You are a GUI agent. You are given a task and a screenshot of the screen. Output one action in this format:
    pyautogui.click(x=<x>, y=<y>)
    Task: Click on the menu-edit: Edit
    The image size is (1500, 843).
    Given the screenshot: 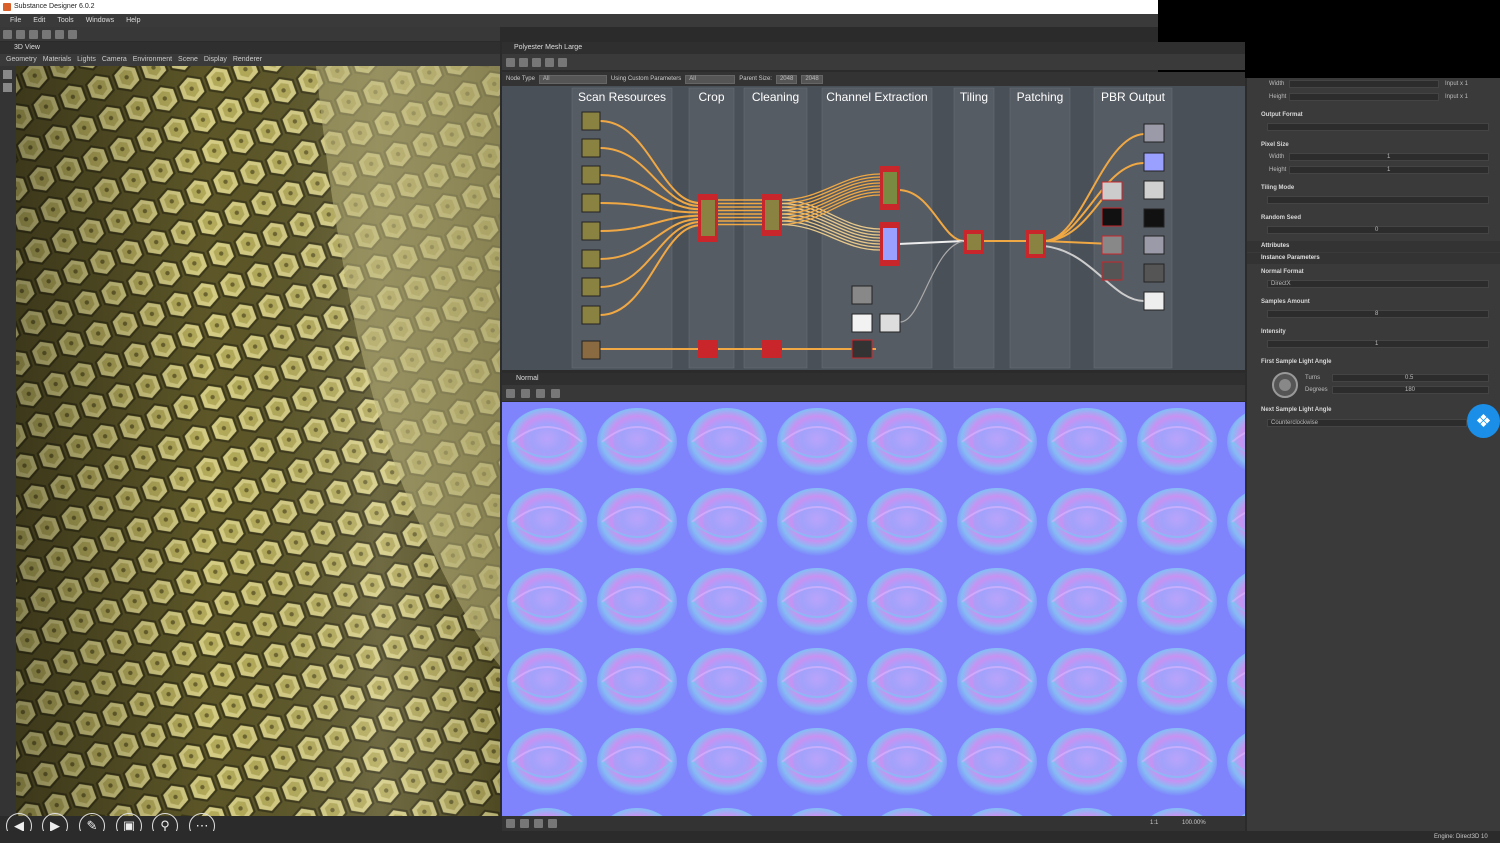 What is the action you would take?
    pyautogui.click(x=39, y=20)
    